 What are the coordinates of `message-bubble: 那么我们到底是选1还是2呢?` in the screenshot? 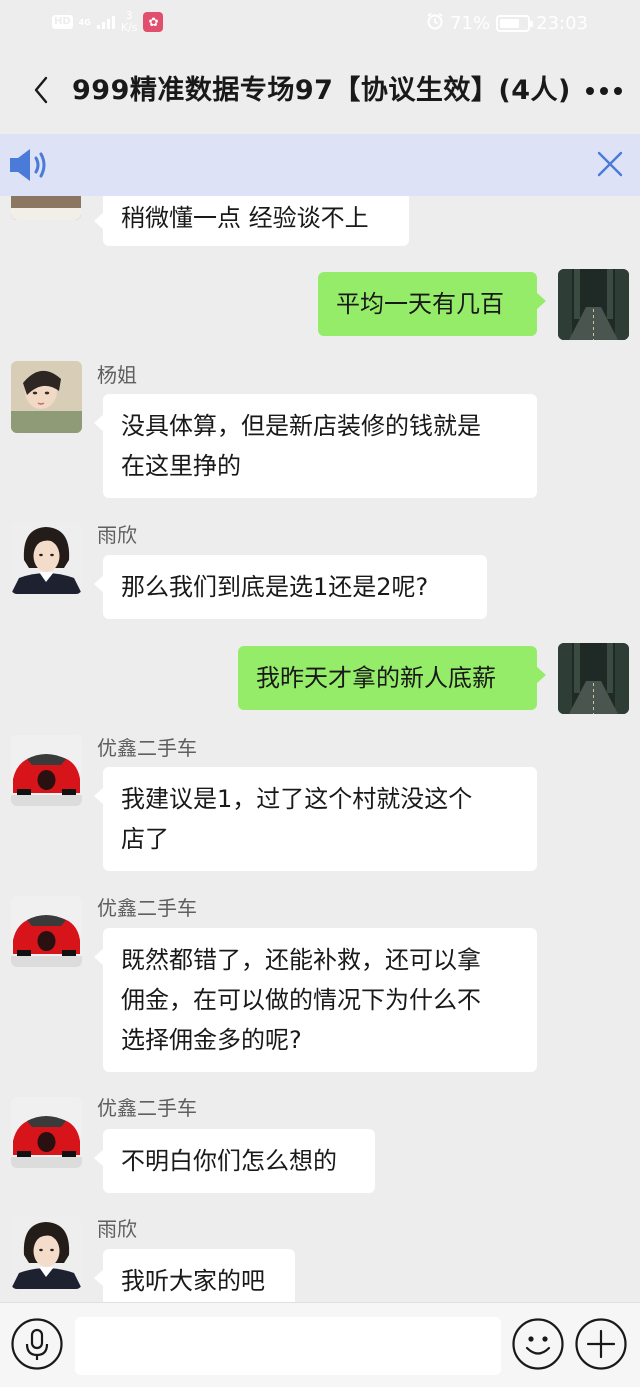 It's located at (290, 587).